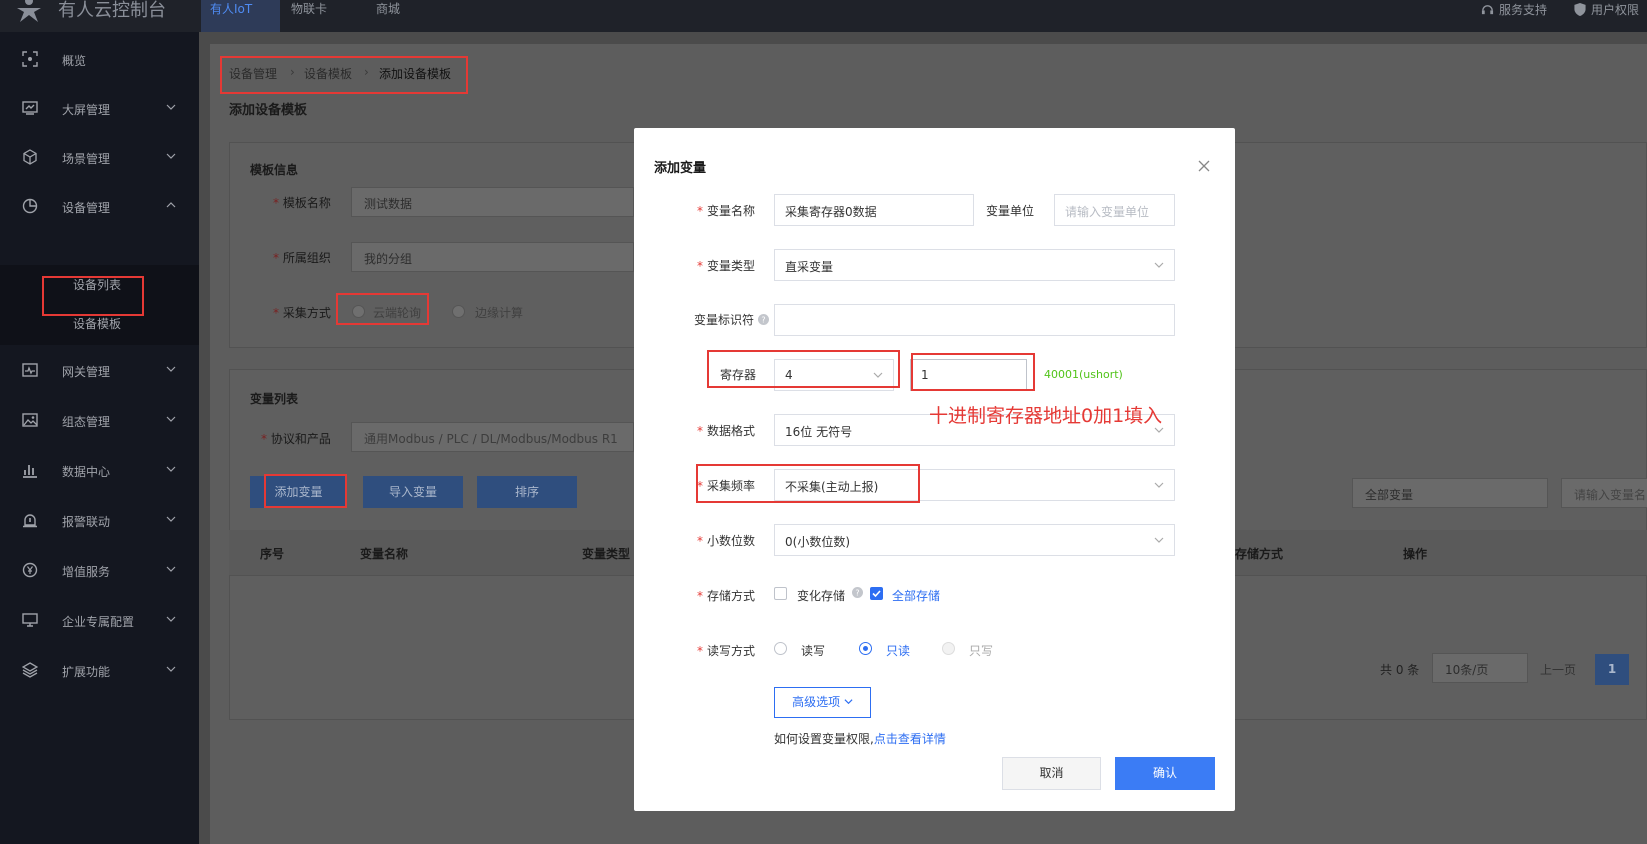 This screenshot has width=1647, height=844. I want to click on sidebar-item-label: 增值服务, so click(86, 572).